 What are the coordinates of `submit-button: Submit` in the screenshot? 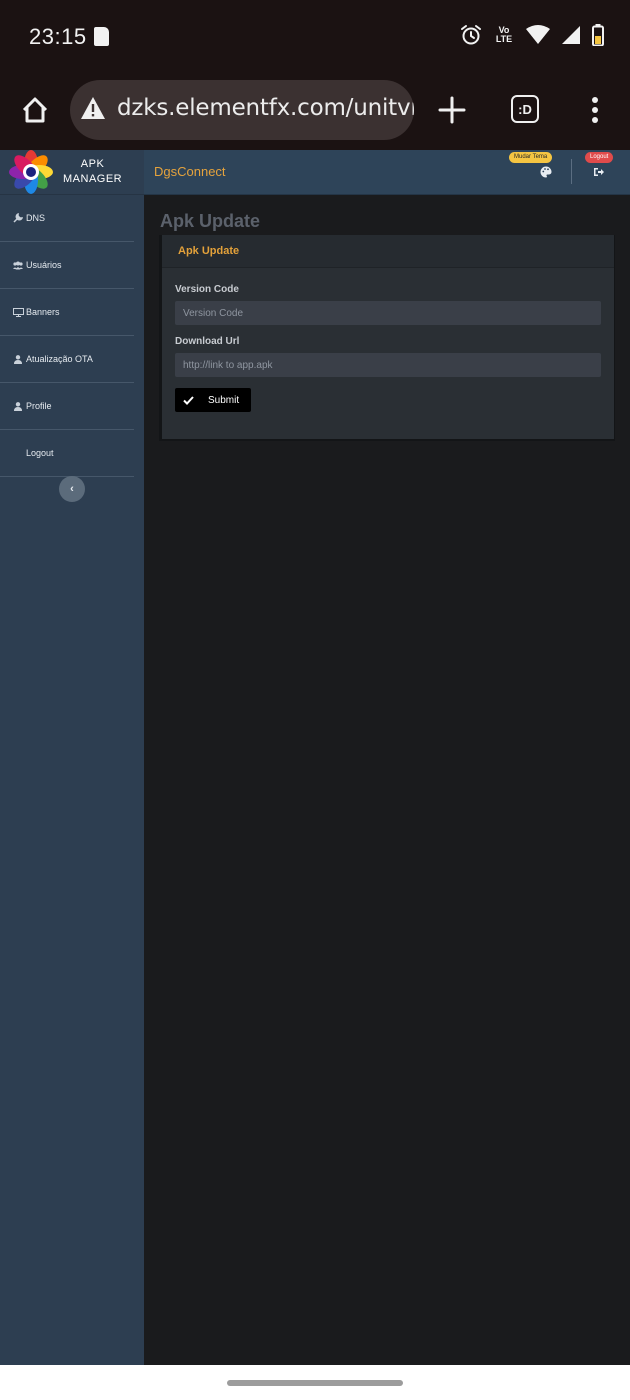 It's located at (213, 400).